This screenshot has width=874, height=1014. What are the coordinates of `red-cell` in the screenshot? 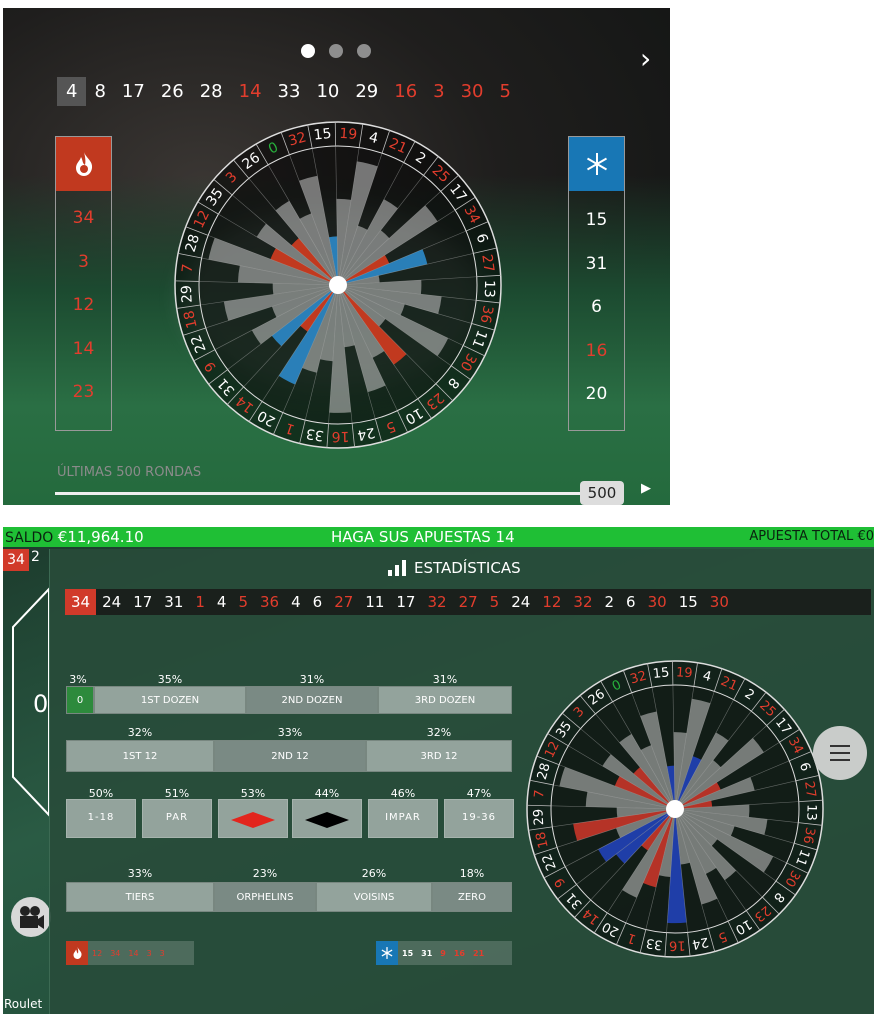 It's located at (253, 818).